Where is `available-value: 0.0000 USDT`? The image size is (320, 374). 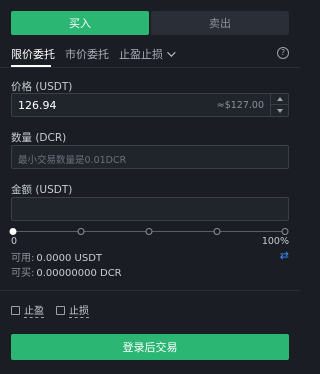 available-value: 0.0000 USDT is located at coordinates (69, 258).